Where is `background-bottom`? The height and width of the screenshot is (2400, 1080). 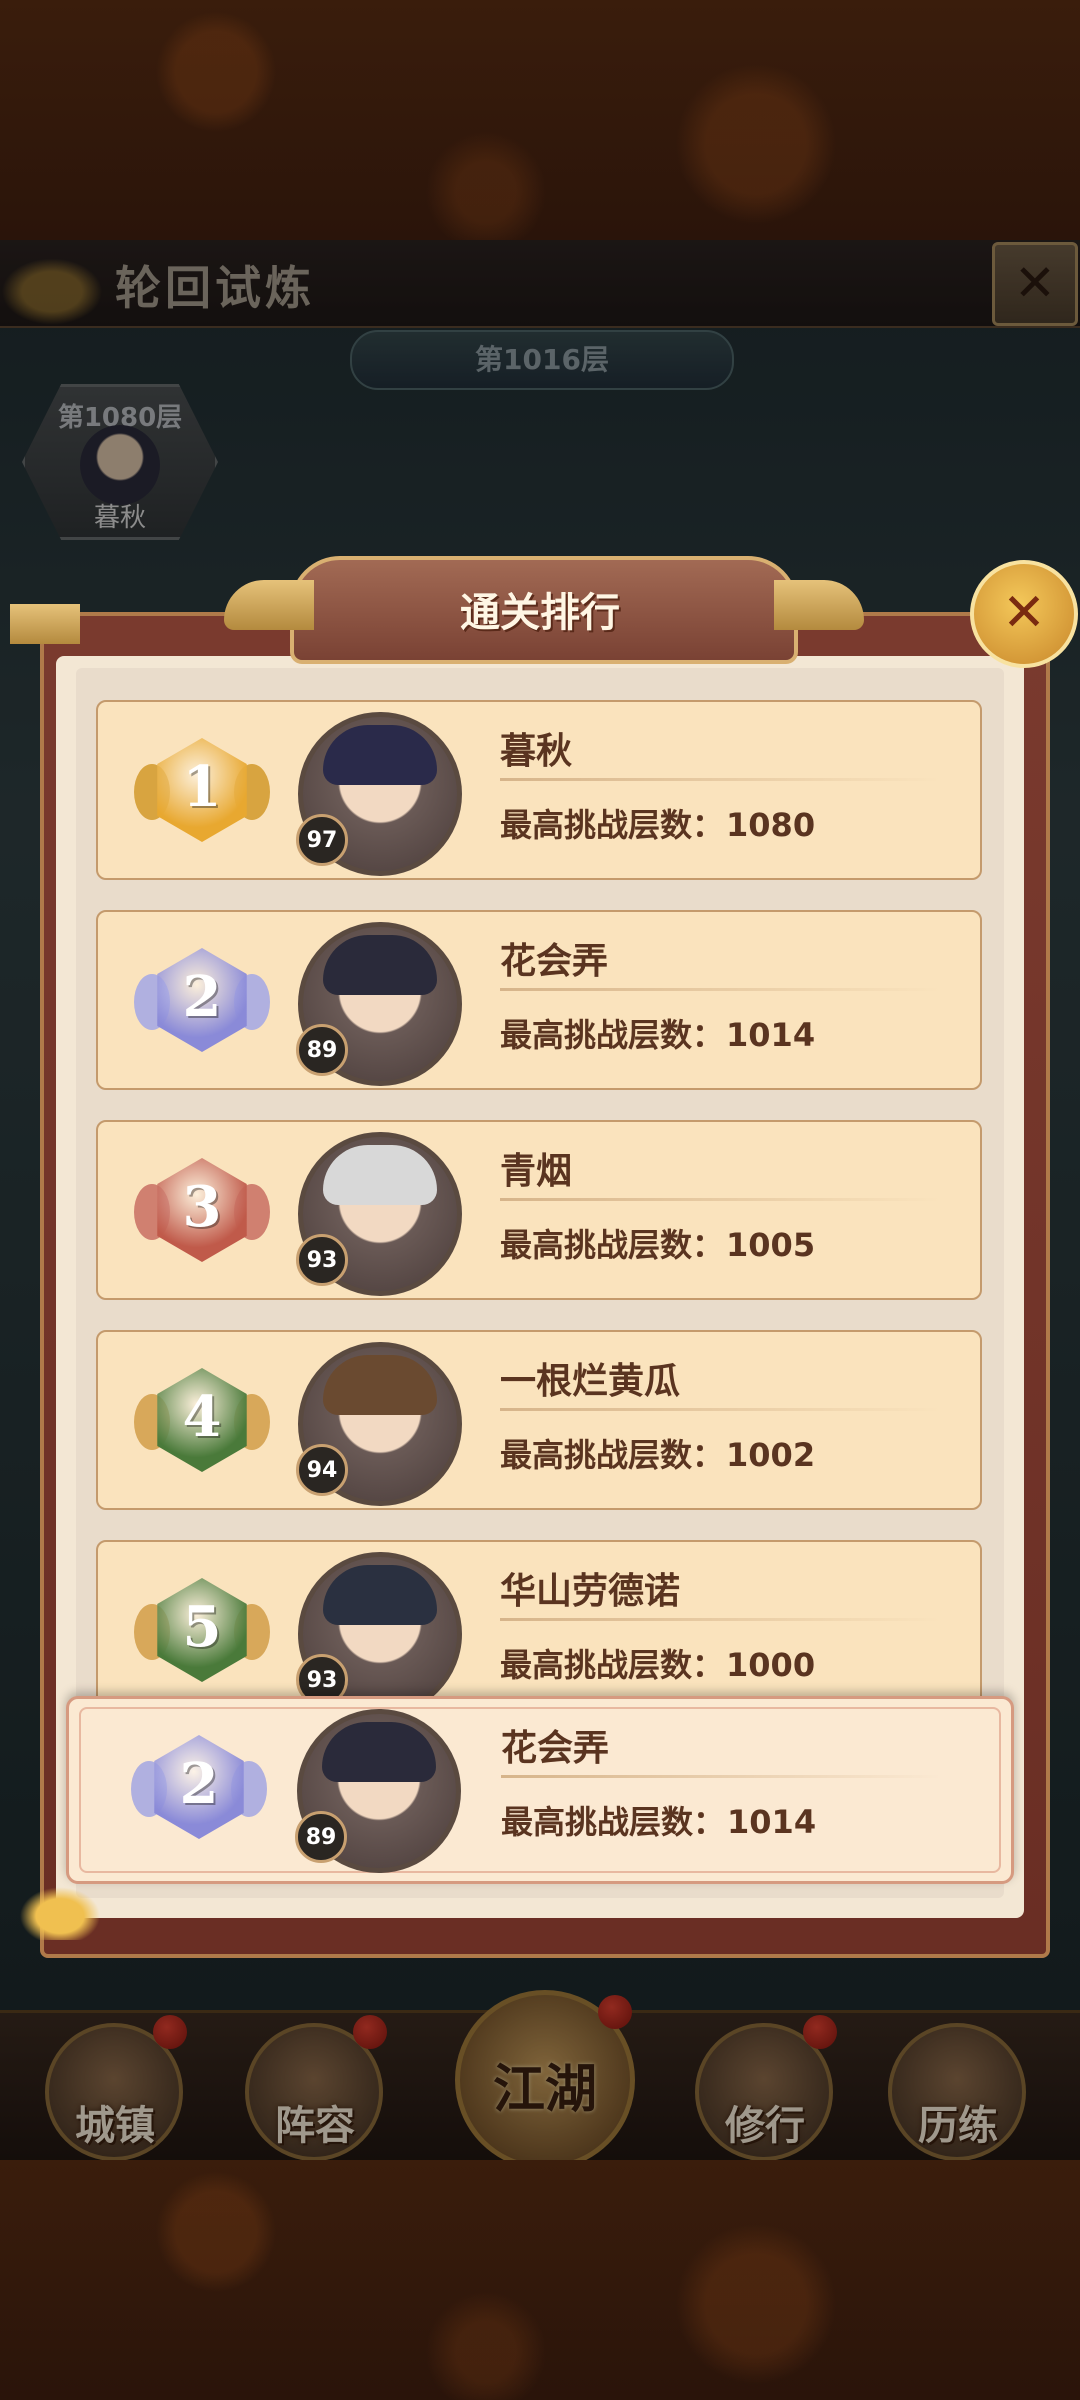
background-bottom is located at coordinates (540, 2280).